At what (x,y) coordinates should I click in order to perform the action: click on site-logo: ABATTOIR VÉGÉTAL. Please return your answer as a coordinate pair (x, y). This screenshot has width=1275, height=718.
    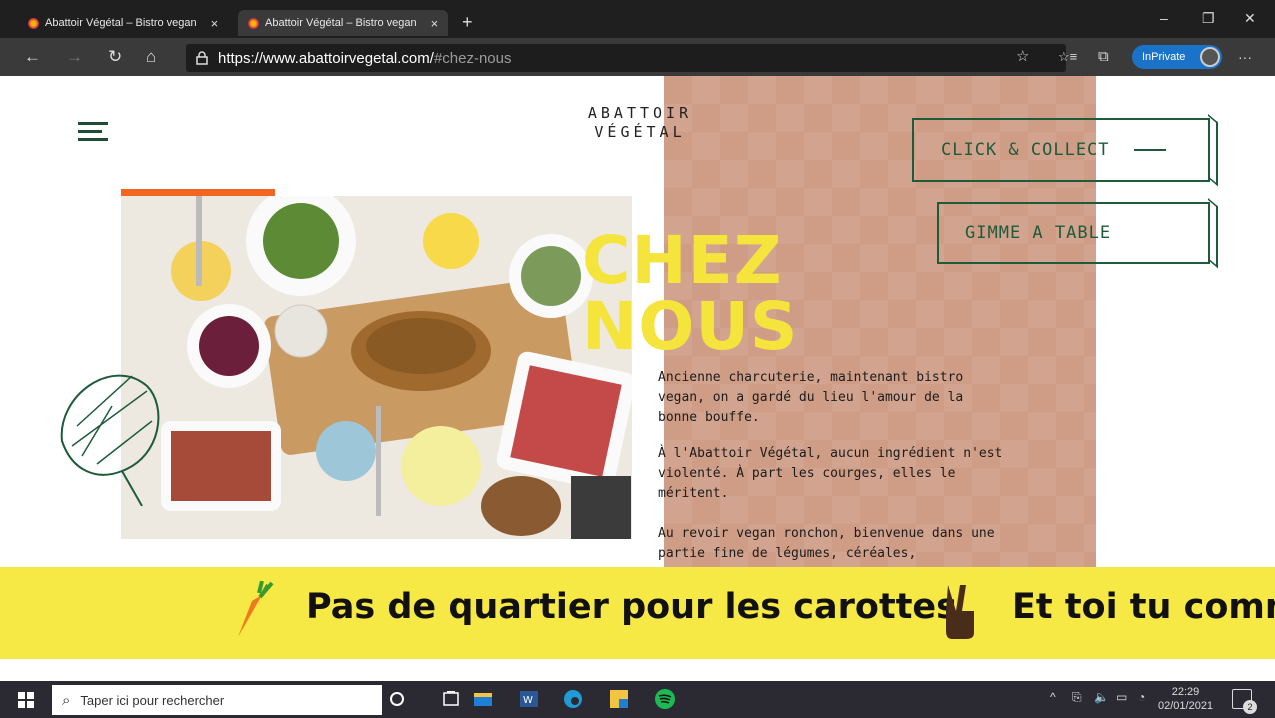
    Looking at the image, I should click on (640, 123).